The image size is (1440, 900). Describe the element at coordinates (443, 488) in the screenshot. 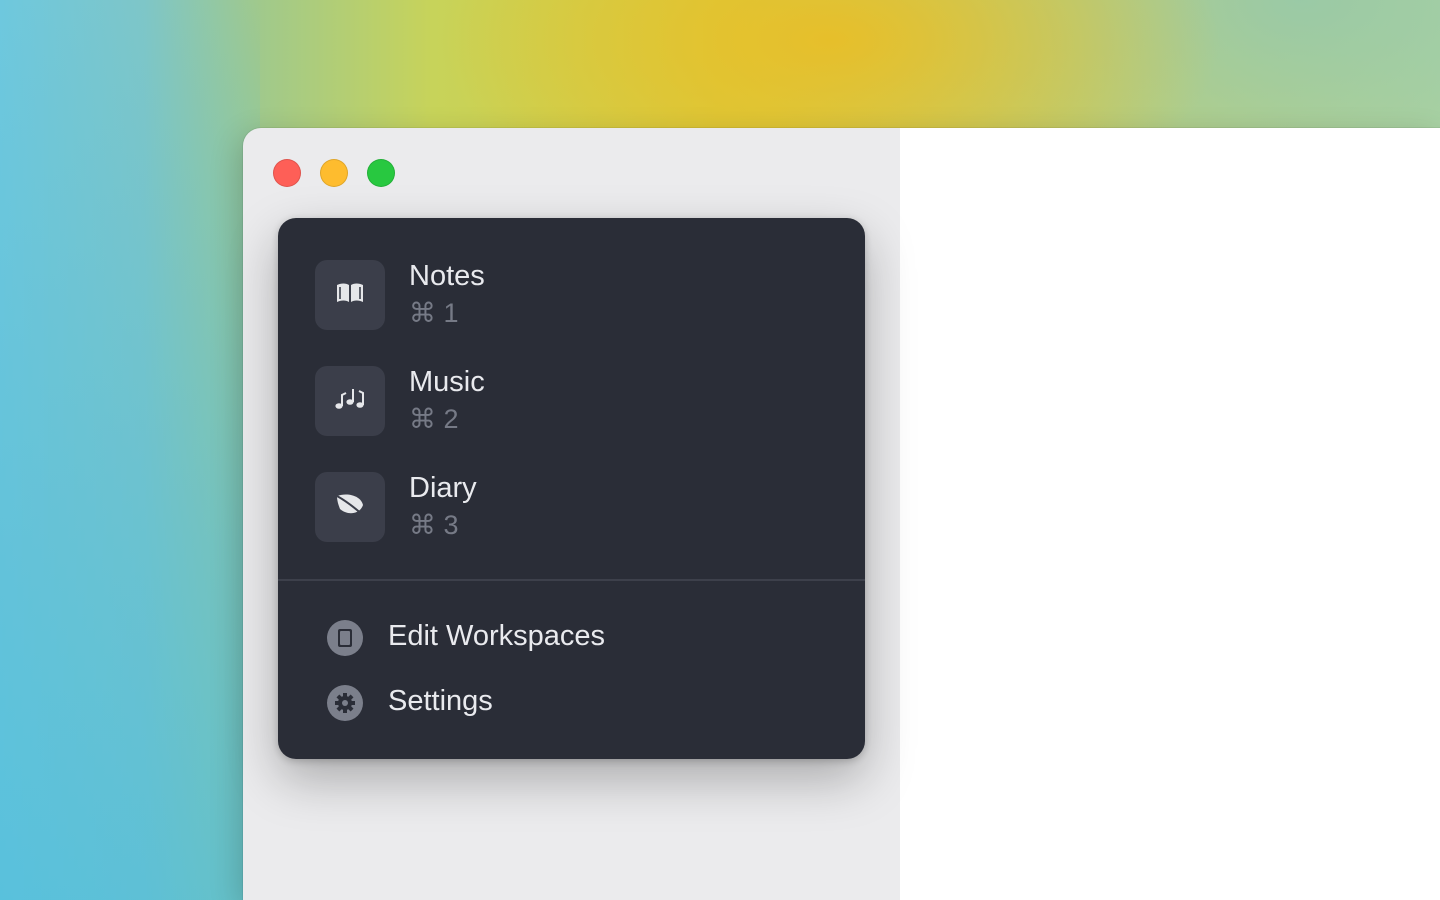

I see `workspace-name: Diary` at that location.